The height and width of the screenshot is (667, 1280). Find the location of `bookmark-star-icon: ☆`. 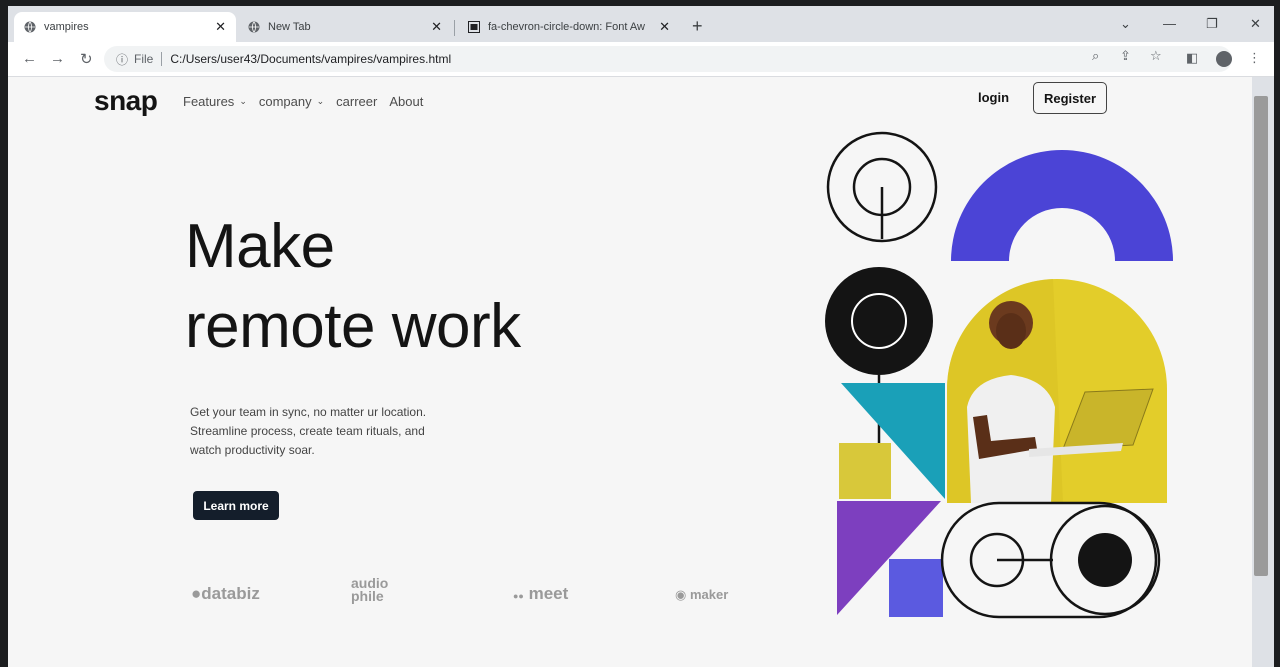

bookmark-star-icon: ☆ is located at coordinates (1156, 56).